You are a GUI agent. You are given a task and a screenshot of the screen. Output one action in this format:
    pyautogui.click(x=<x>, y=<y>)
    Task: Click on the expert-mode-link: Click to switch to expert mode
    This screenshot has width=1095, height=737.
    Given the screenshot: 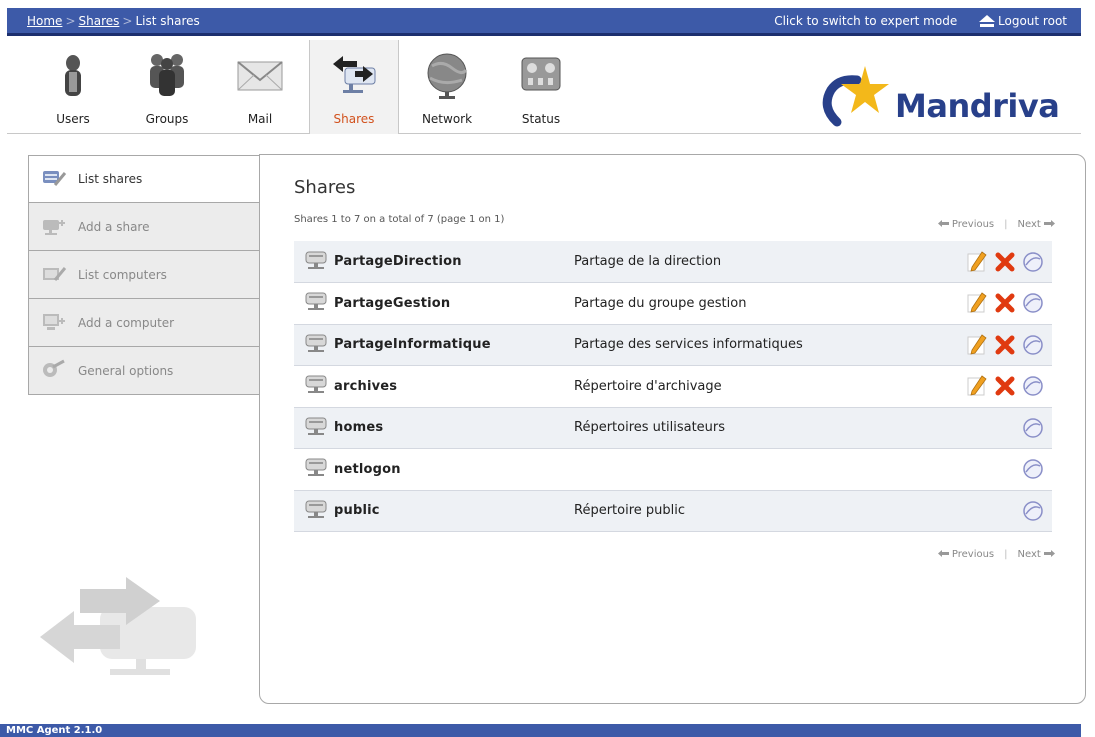 What is the action you would take?
    pyautogui.click(x=865, y=21)
    